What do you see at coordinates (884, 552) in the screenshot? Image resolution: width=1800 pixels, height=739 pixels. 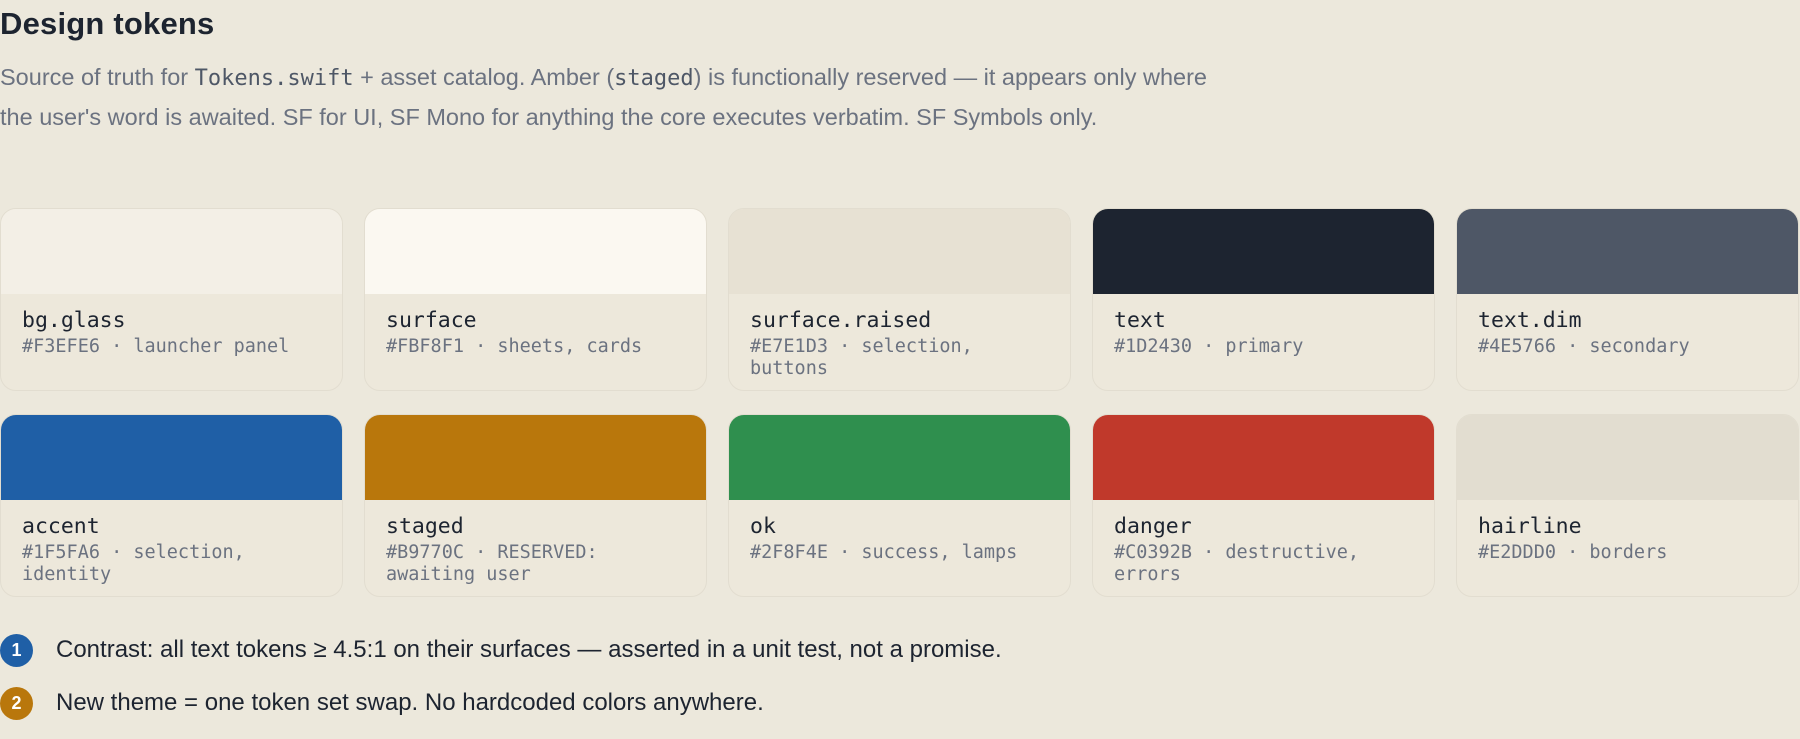 I see `token-description: #2F8F4E · success, lamps` at bounding box center [884, 552].